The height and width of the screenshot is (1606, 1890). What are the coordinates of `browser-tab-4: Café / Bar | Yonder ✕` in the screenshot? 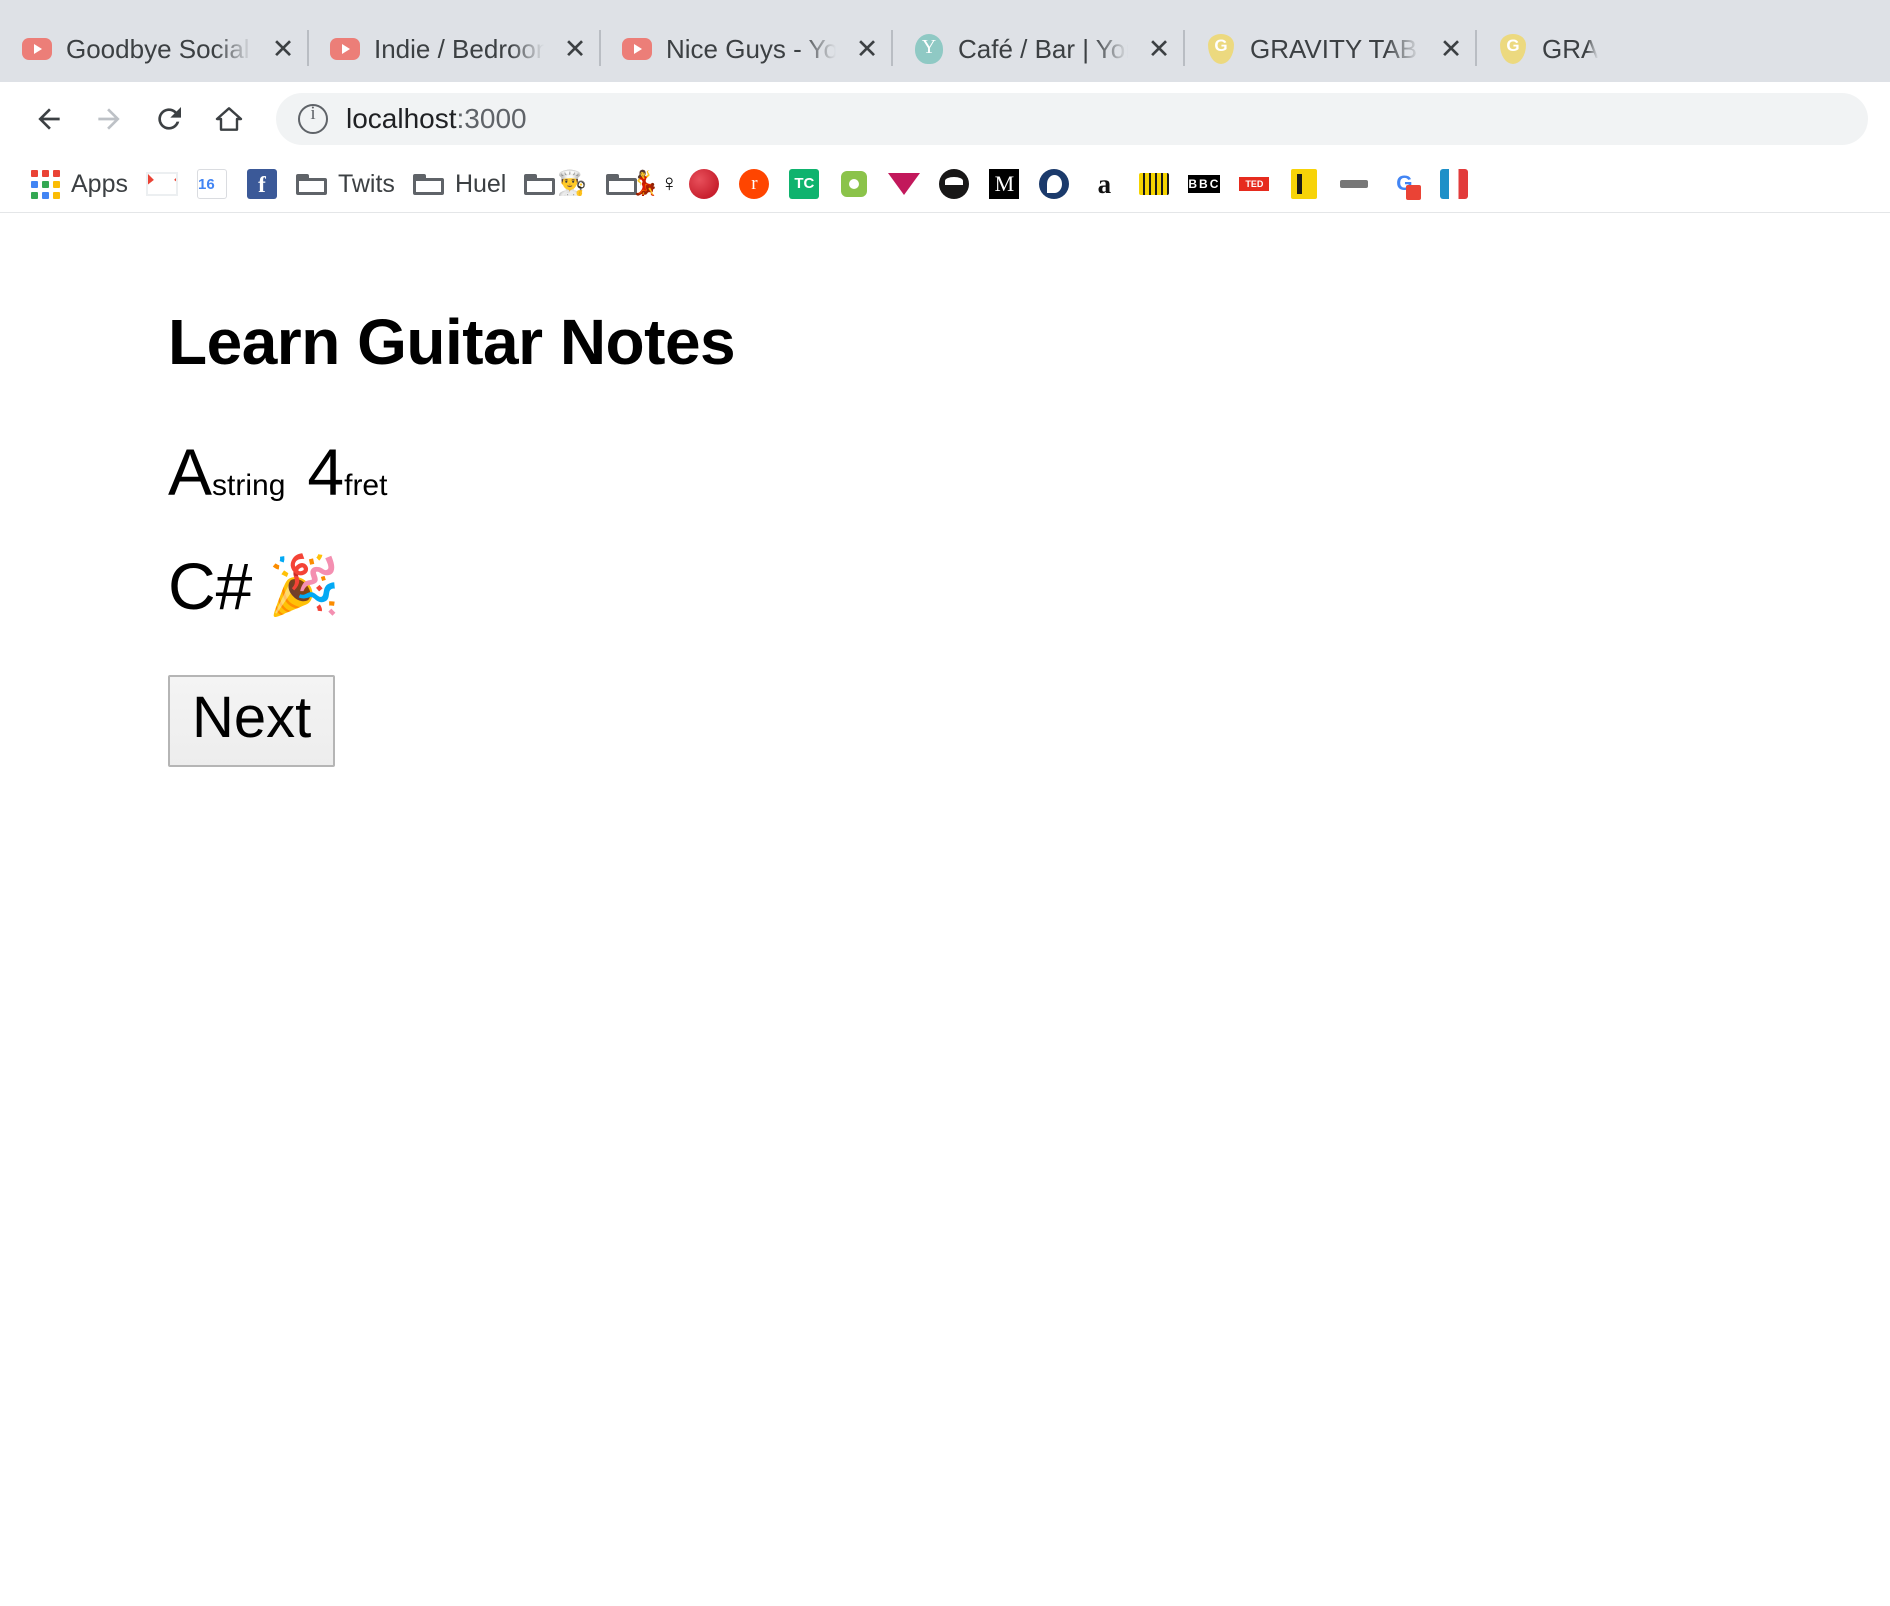 It's located at (1037, 49).